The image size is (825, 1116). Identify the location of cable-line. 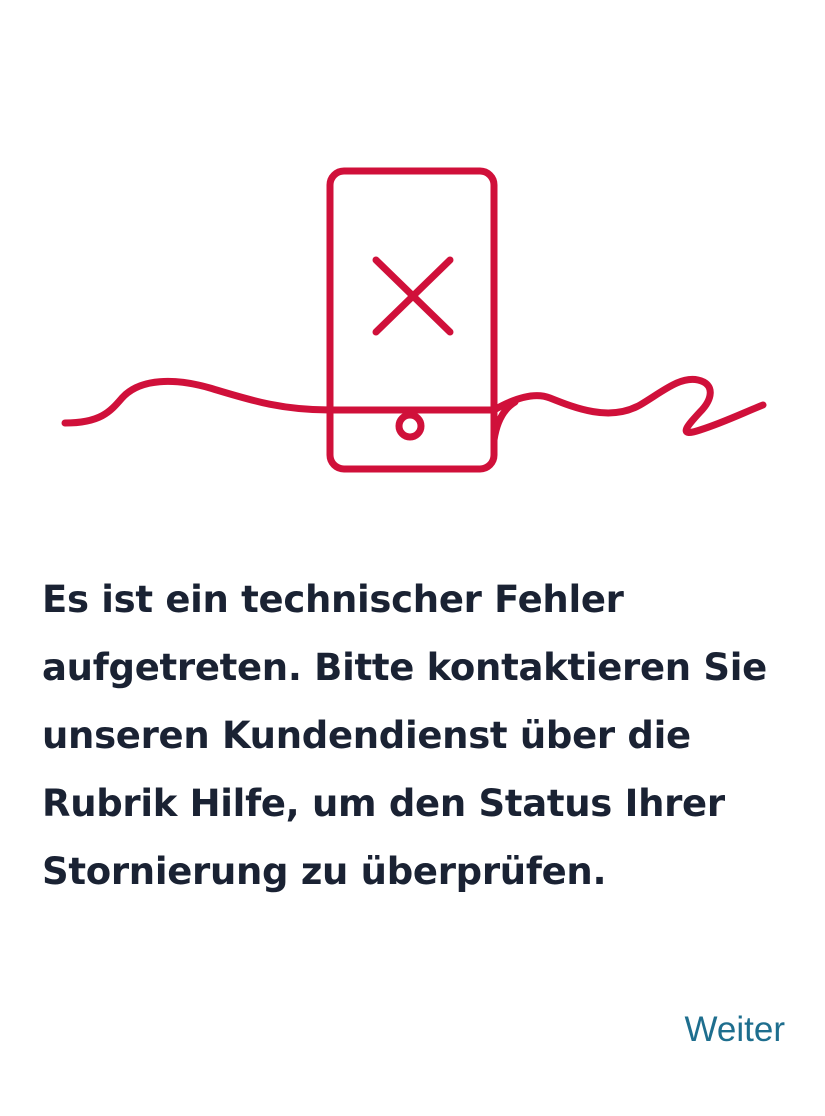
(414, 405).